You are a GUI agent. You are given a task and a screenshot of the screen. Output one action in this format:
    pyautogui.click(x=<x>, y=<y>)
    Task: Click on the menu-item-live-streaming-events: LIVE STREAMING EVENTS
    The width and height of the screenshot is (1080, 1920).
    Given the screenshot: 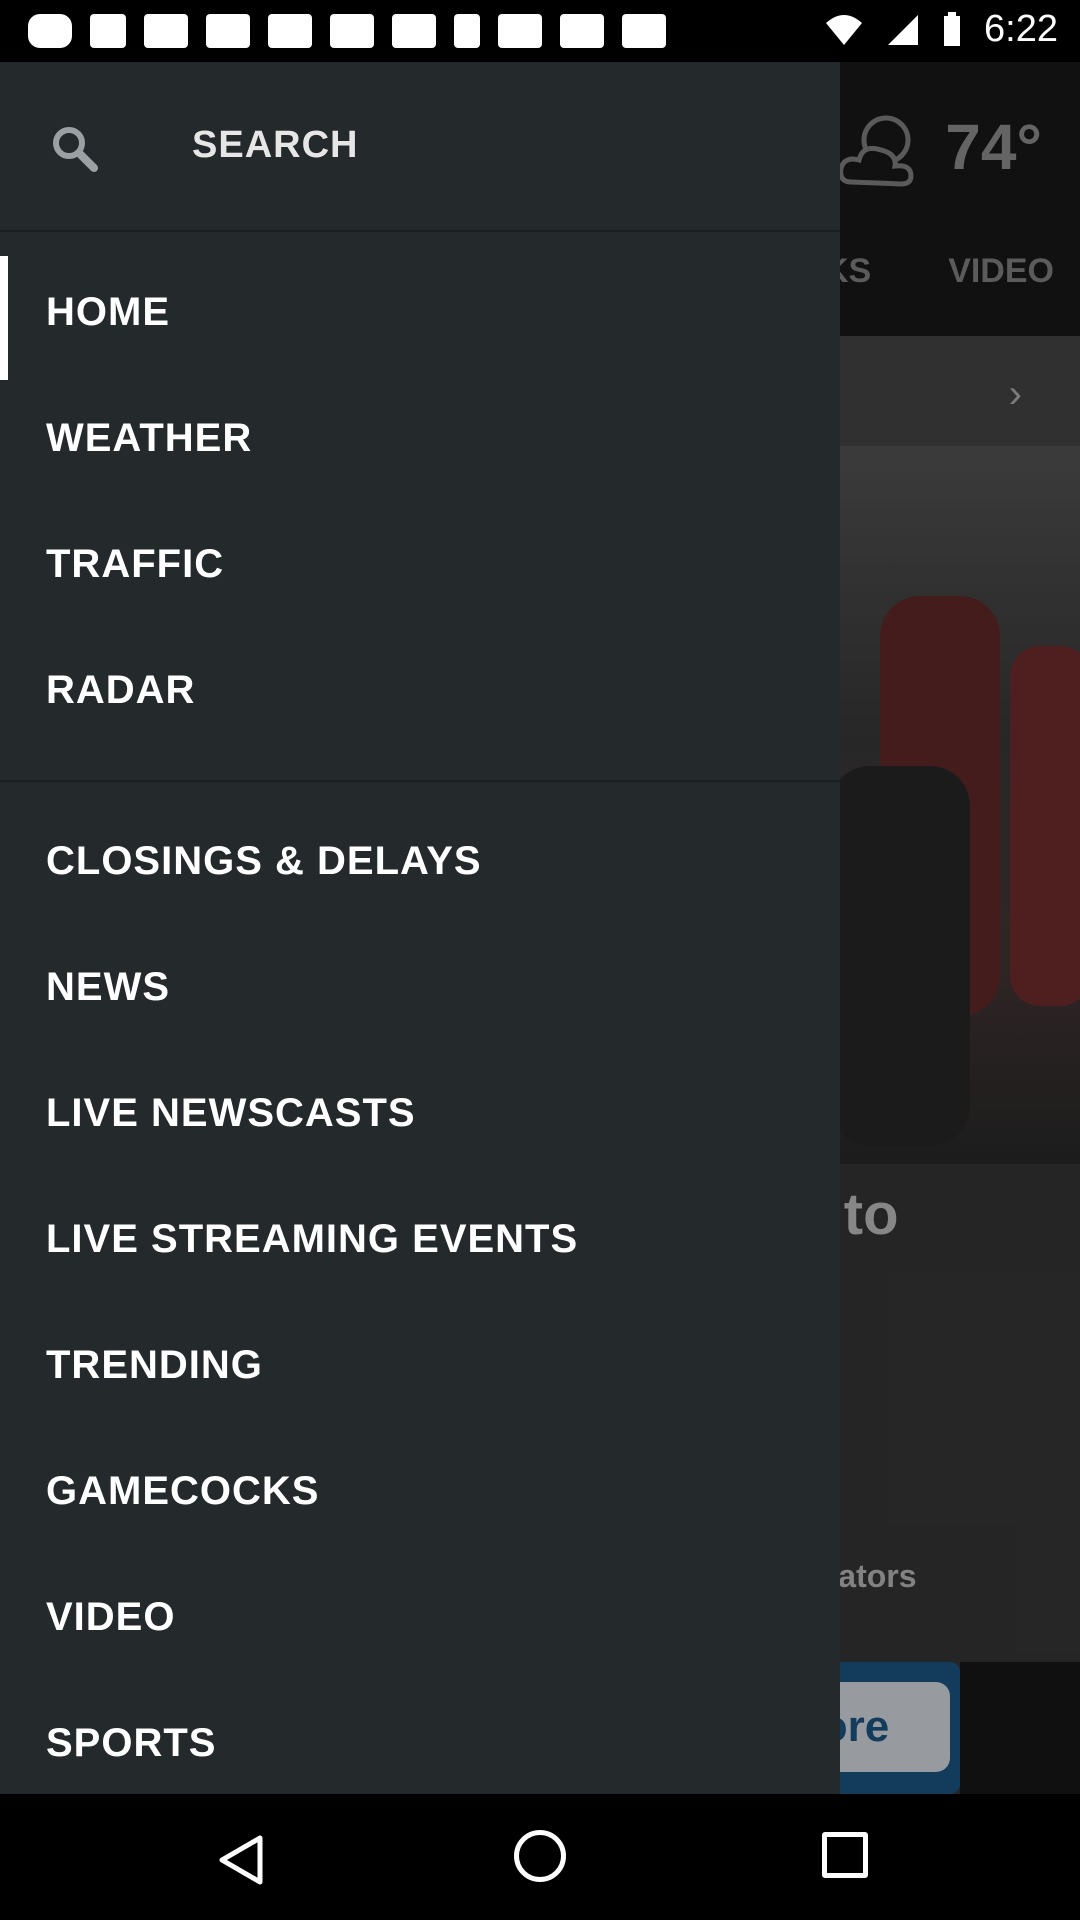 What is the action you would take?
    pyautogui.click(x=420, y=1238)
    